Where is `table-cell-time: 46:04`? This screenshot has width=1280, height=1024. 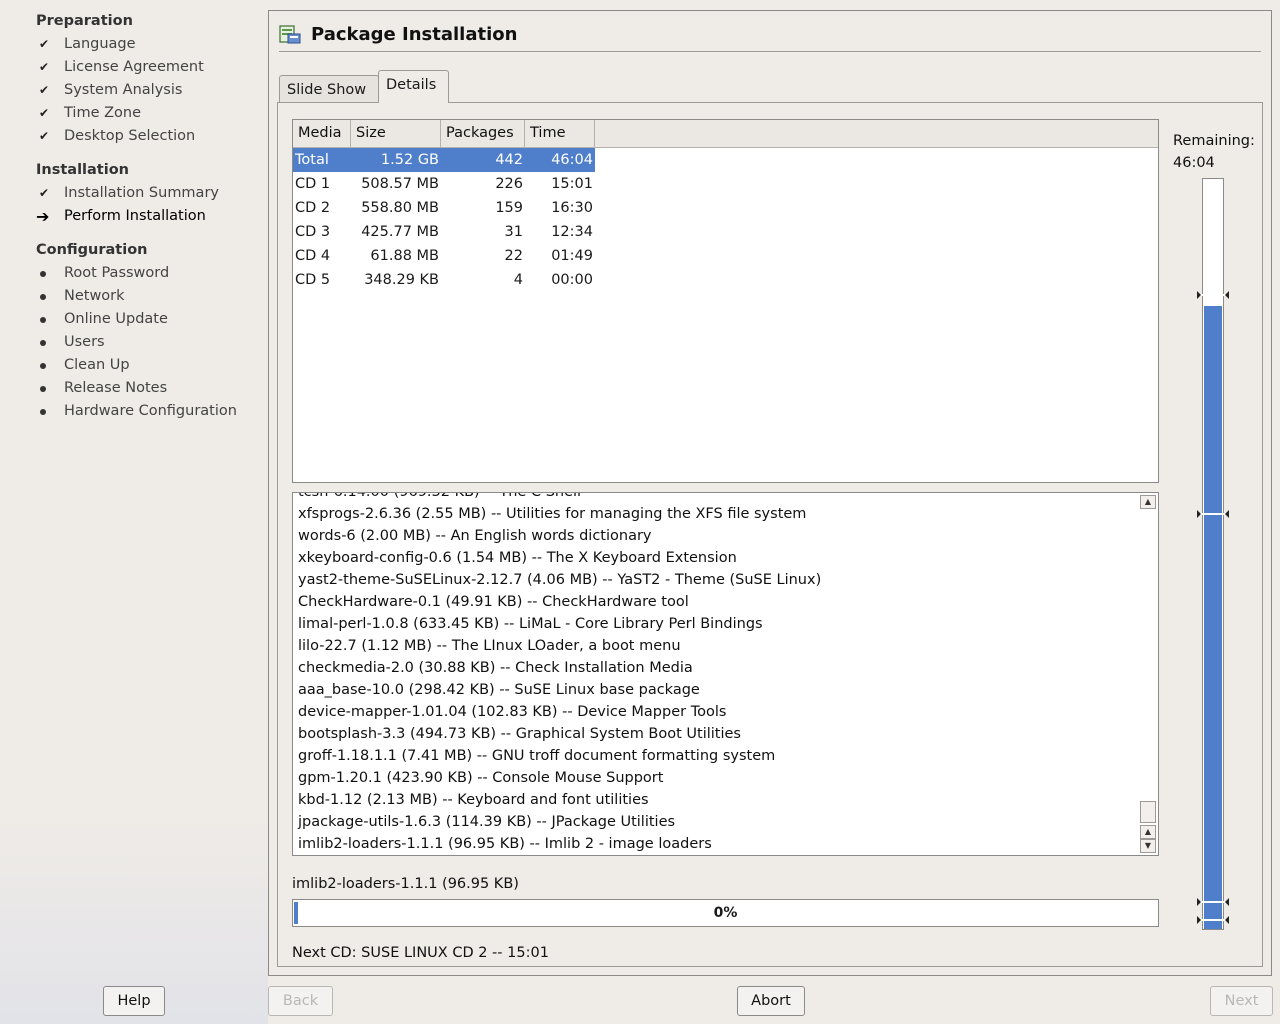 table-cell-time: 46:04 is located at coordinates (572, 160).